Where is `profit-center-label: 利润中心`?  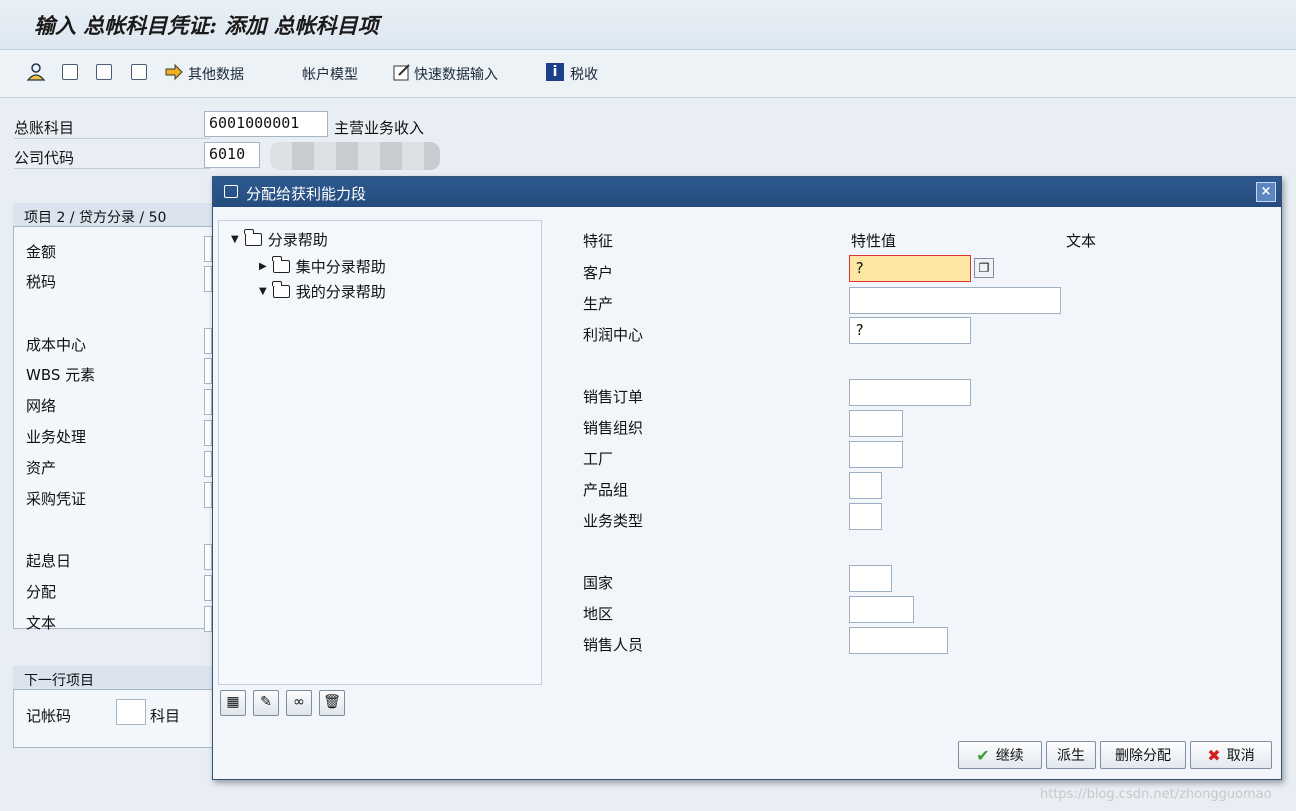
profit-center-label: 利润中心 is located at coordinates (613, 335).